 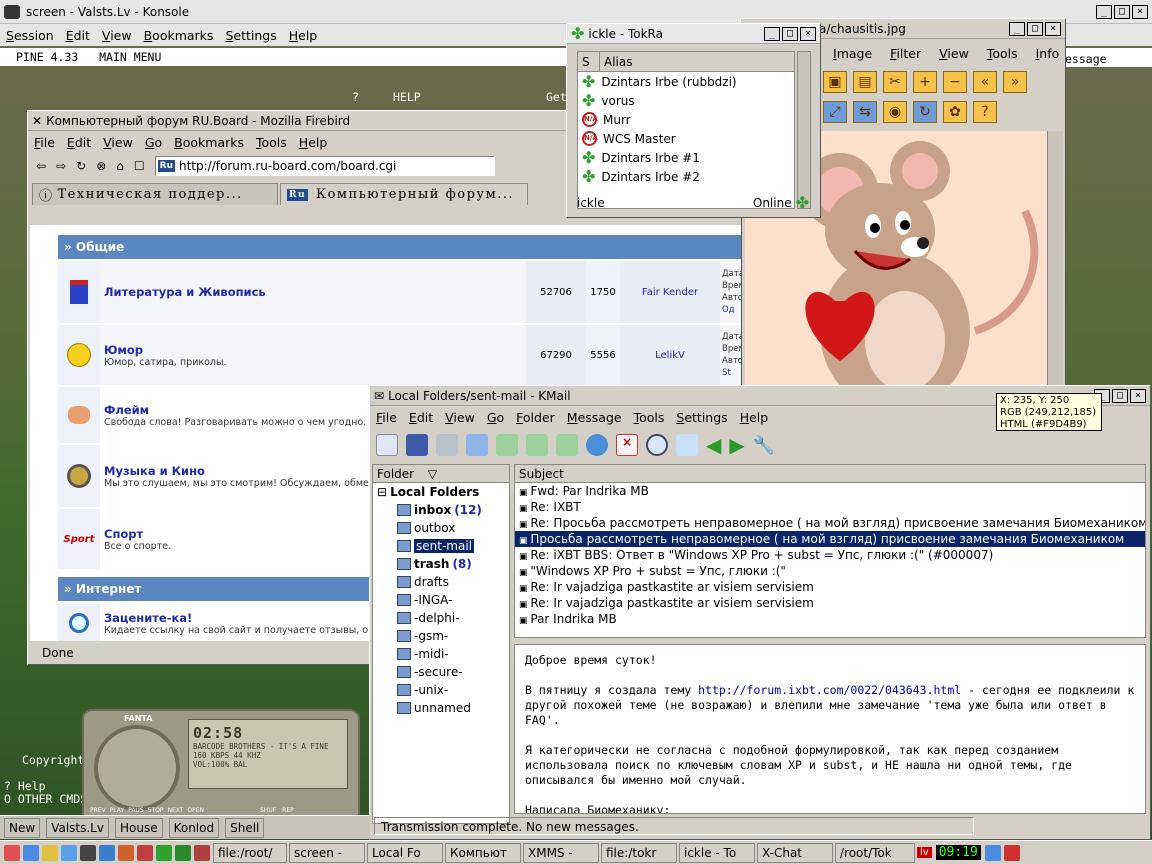 What do you see at coordinates (77, 827) in the screenshot?
I see `konsole-session-tab: Valsts.Lv` at bounding box center [77, 827].